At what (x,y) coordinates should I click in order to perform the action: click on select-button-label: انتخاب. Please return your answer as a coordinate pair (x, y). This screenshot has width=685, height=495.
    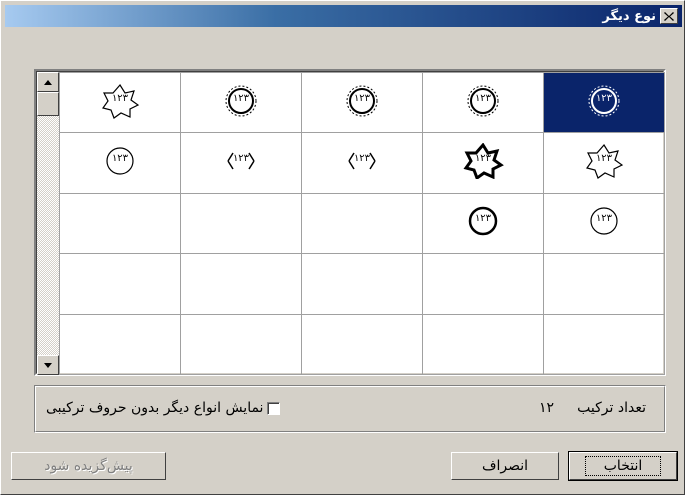
    Looking at the image, I should click on (623, 466).